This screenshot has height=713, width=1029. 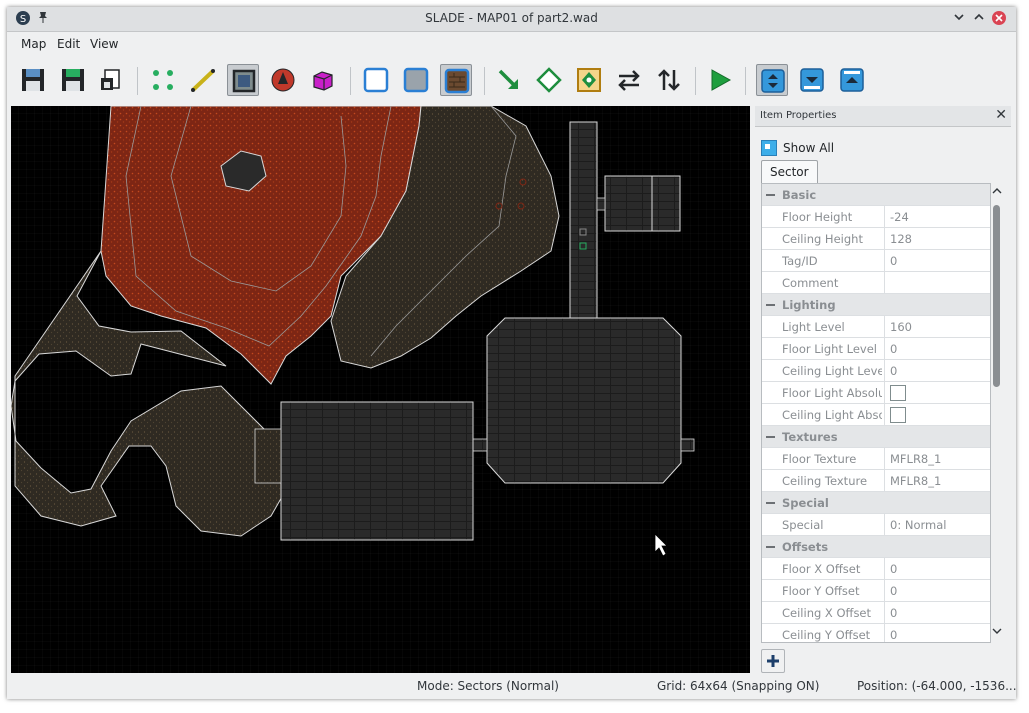 What do you see at coordinates (33, 44) in the screenshot?
I see `menu-map: Map` at bounding box center [33, 44].